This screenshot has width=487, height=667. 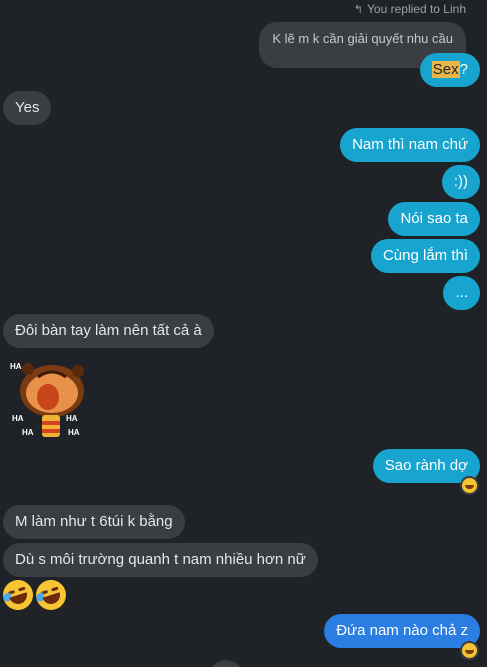 I want to click on reply-indicator: ↰ You replied to Linh, so click(x=410, y=9).